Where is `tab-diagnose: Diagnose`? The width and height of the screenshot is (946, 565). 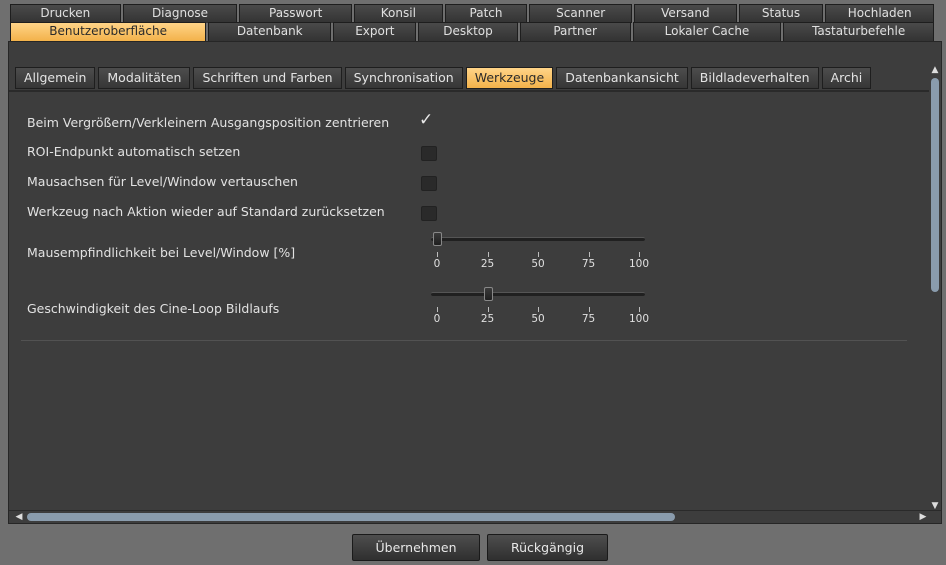
tab-diagnose: Diagnose is located at coordinates (180, 13).